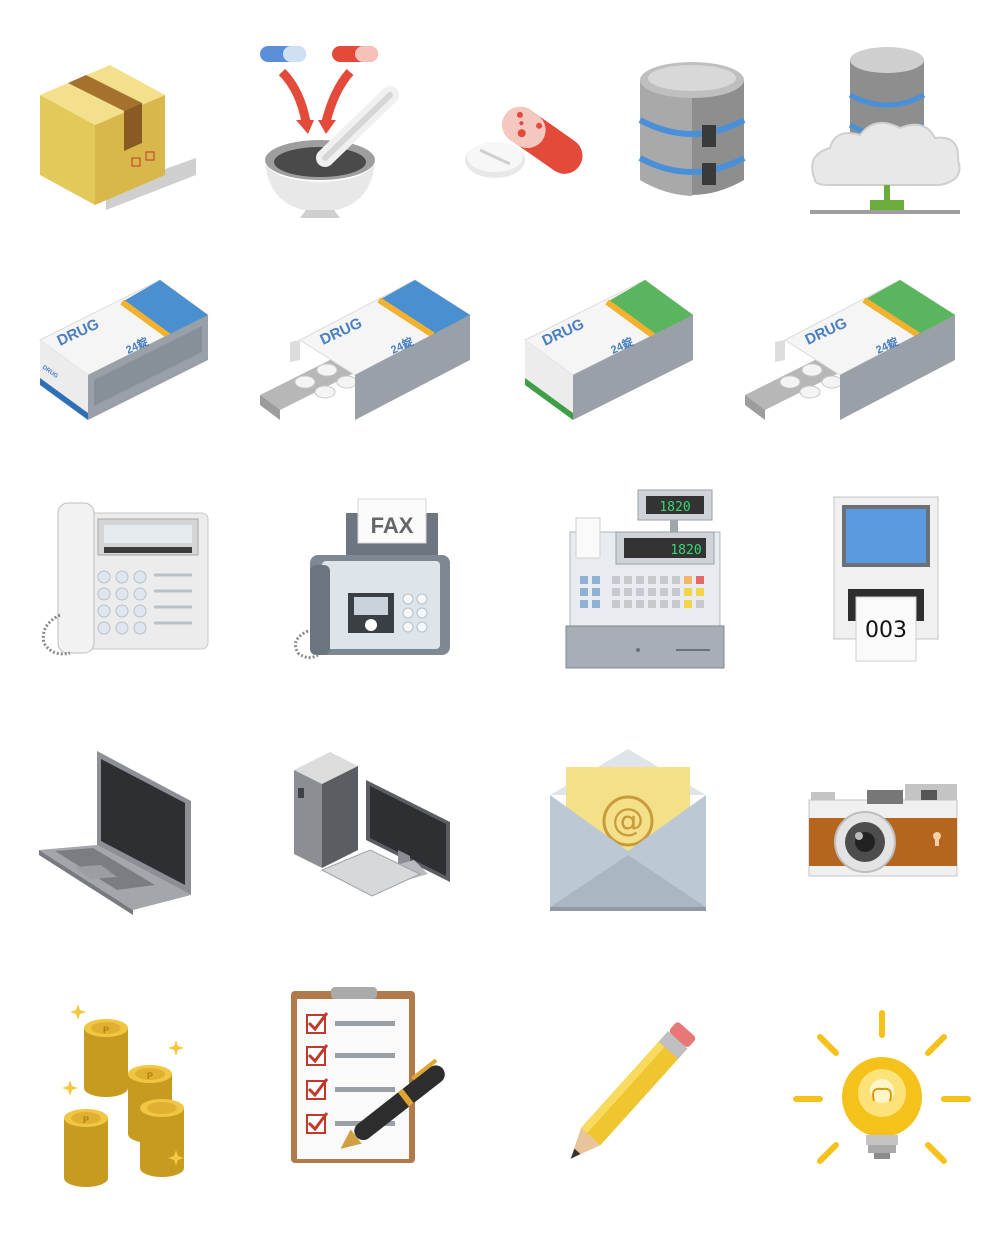 This screenshot has height=1250, width=1000. Describe the element at coordinates (660, 600) in the screenshot. I see `cash-register-icon: 1820 1820` at that location.